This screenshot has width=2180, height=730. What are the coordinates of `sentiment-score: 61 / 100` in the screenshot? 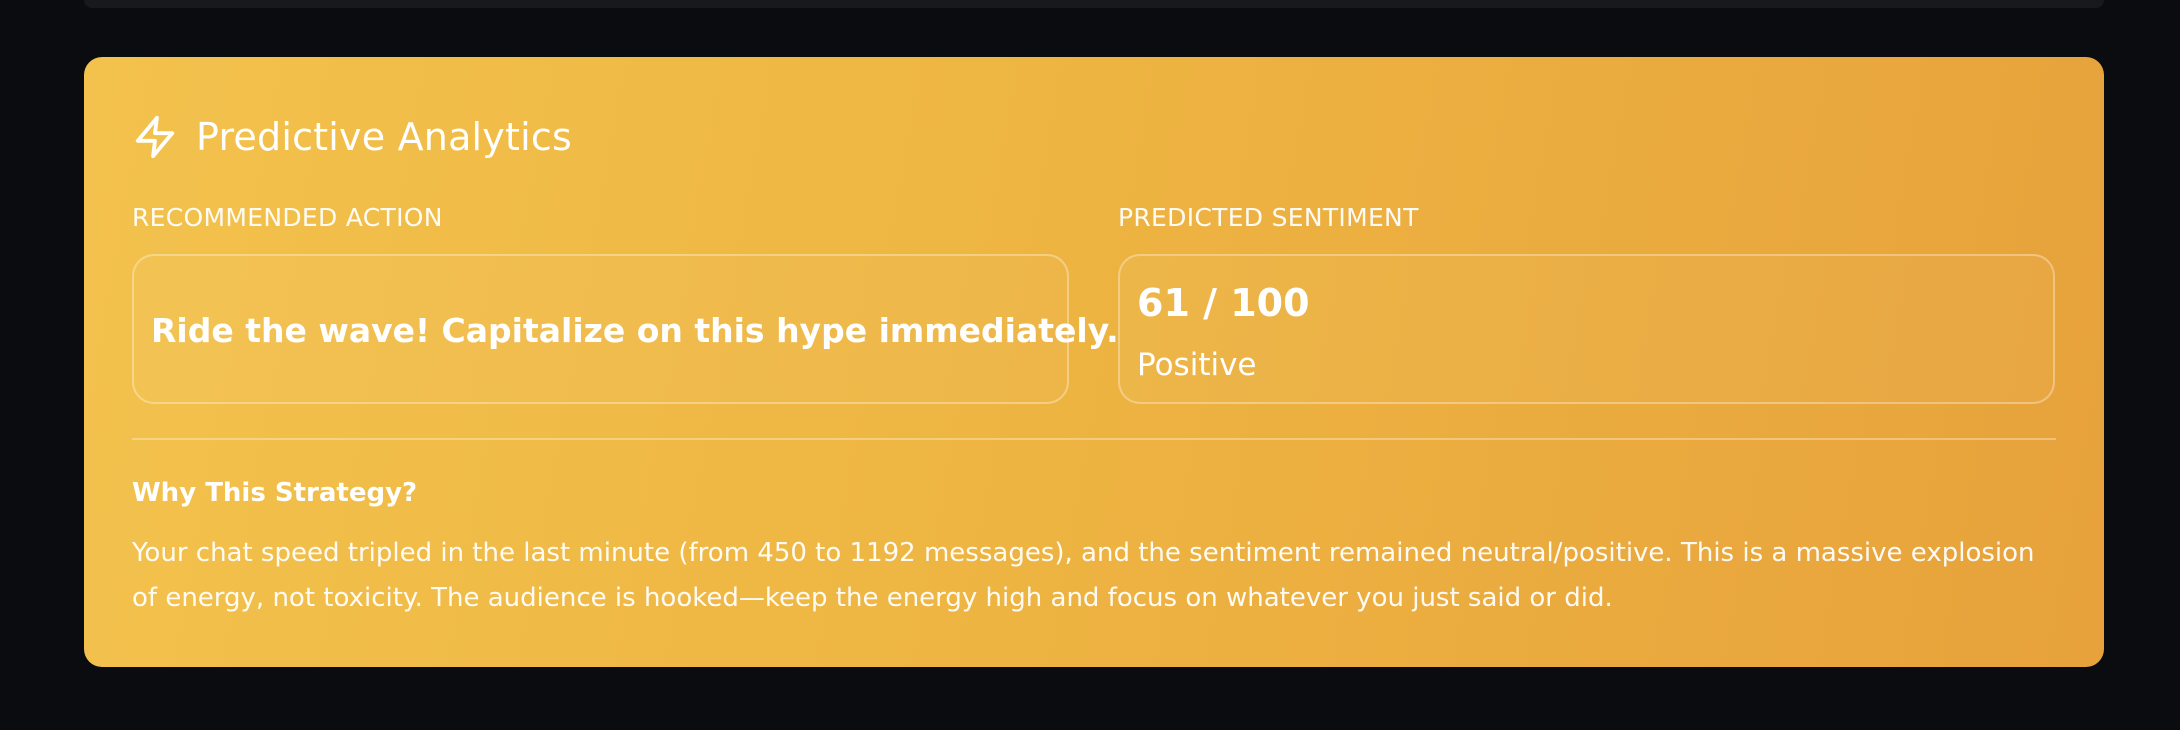 It's located at (1223, 303).